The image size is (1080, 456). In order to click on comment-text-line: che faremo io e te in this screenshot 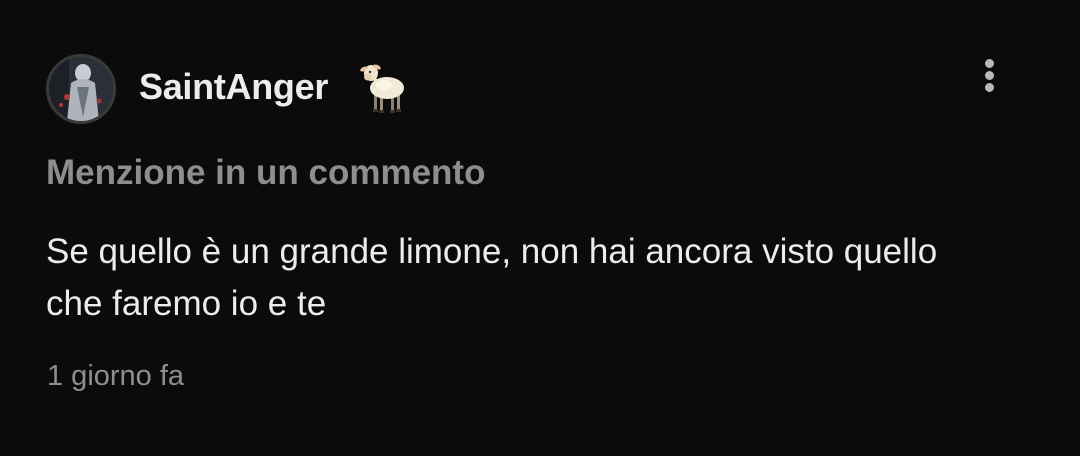, I will do `click(186, 303)`.